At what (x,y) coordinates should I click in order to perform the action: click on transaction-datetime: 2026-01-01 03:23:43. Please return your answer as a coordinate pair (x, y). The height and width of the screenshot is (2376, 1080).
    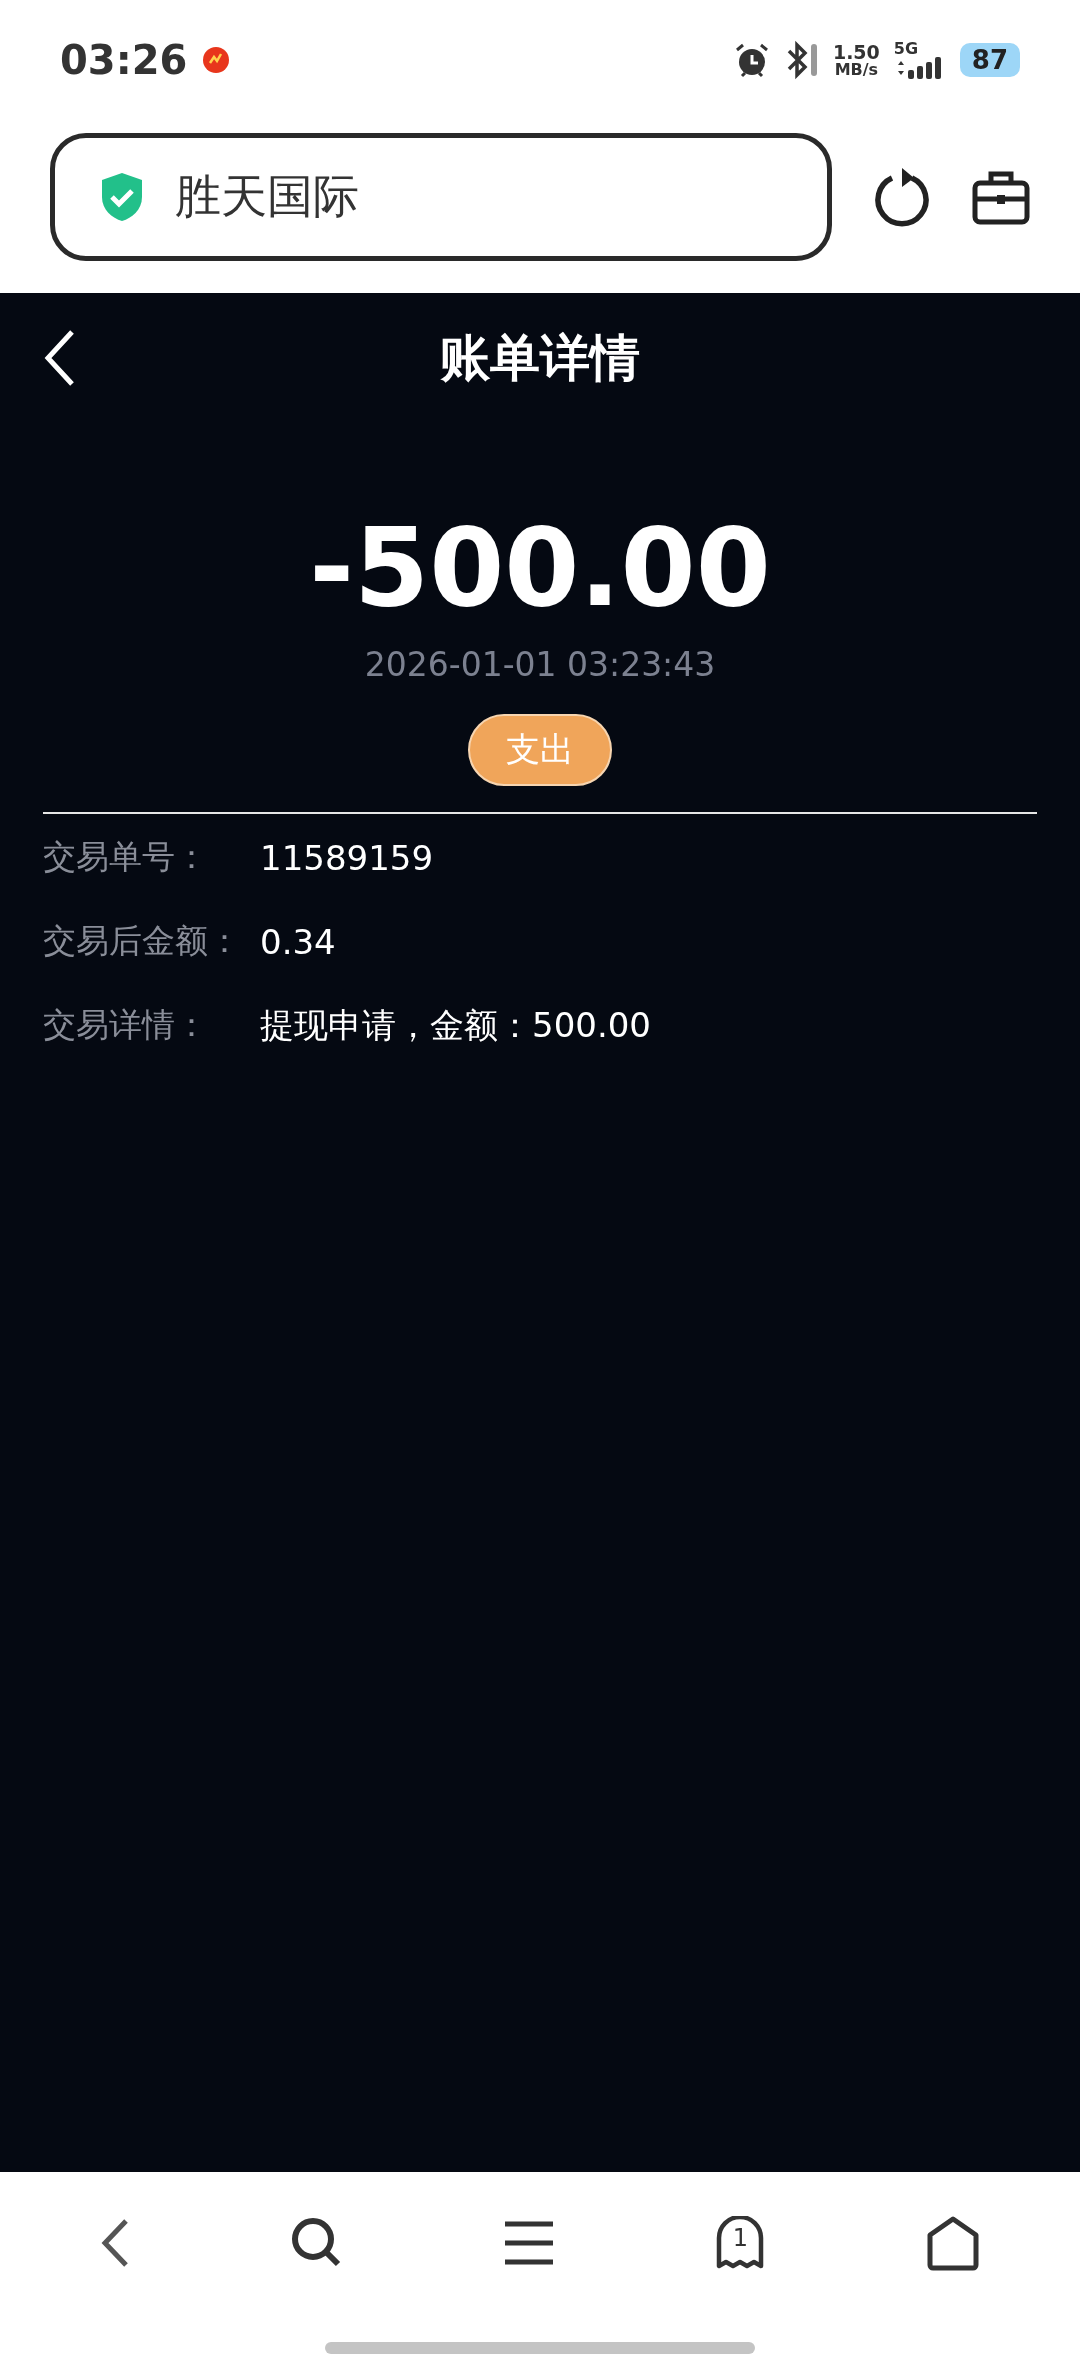
    Looking at the image, I should click on (540, 664).